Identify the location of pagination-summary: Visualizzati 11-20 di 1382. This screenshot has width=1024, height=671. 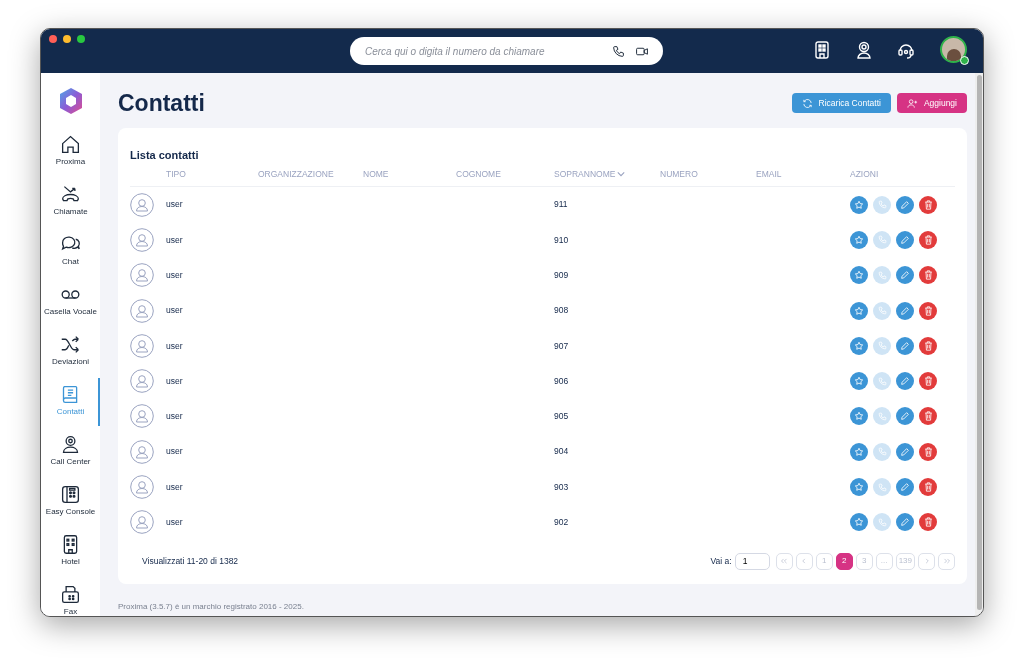
(190, 561).